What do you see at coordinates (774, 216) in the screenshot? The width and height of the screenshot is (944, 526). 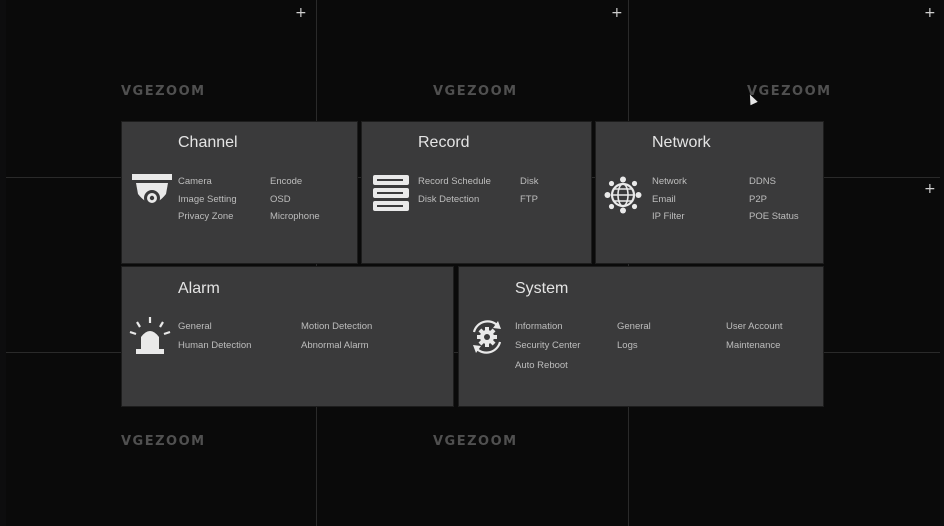 I see `menu-item-poe-status: POE Status` at bounding box center [774, 216].